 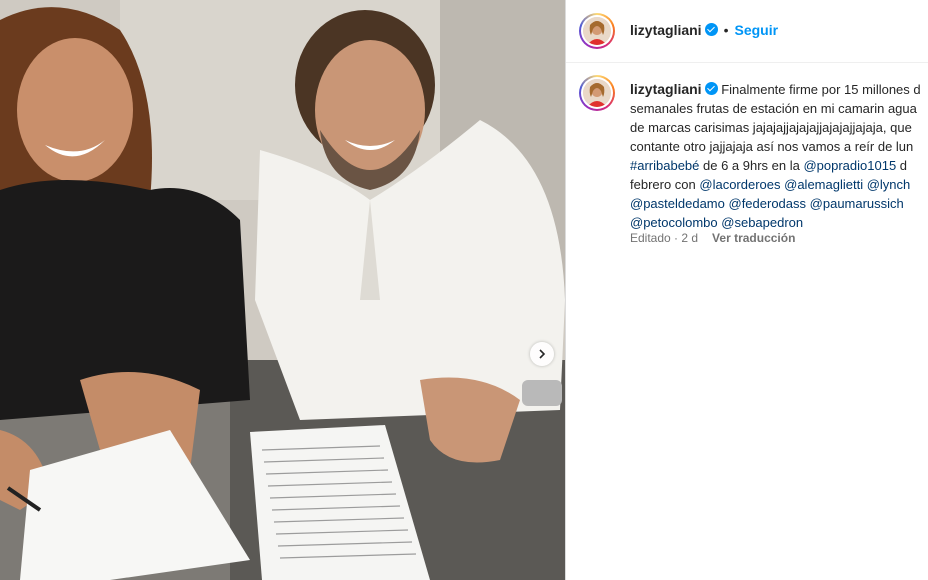 I want to click on mention-link: @lacorderoes, so click(x=739, y=184).